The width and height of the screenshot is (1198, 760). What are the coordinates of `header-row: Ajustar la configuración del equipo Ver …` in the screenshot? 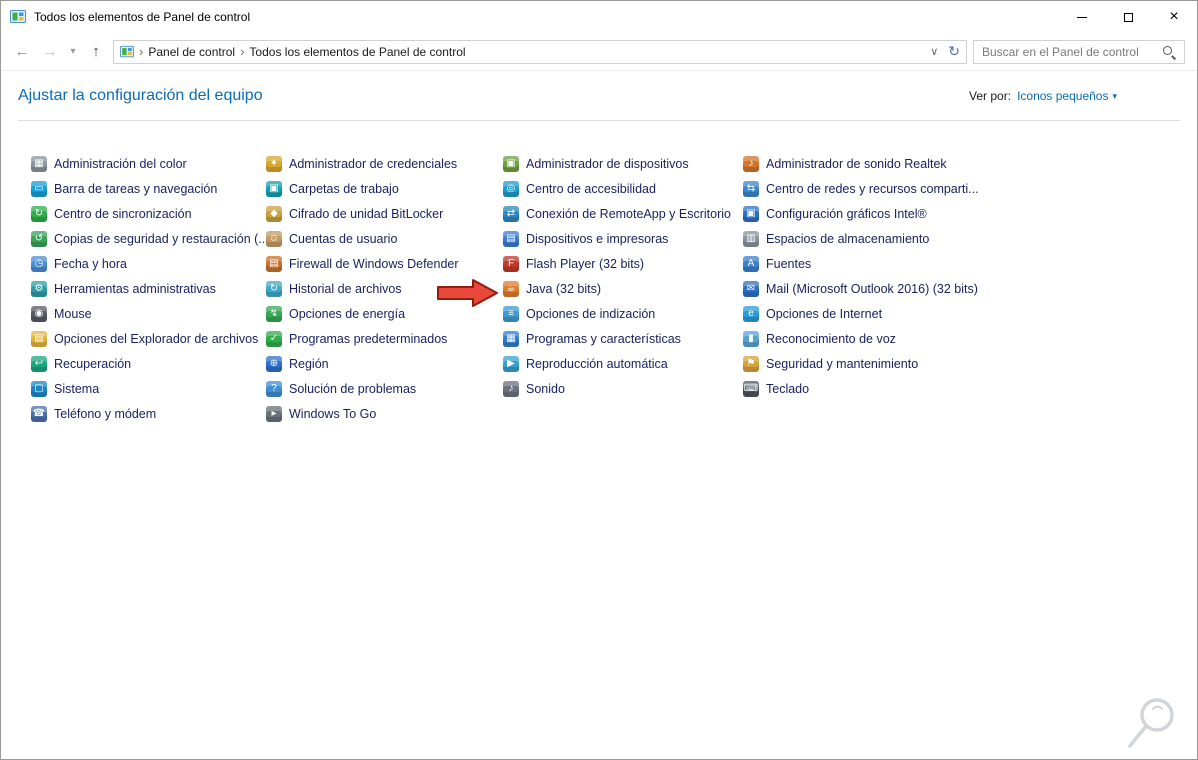 It's located at (567, 96).